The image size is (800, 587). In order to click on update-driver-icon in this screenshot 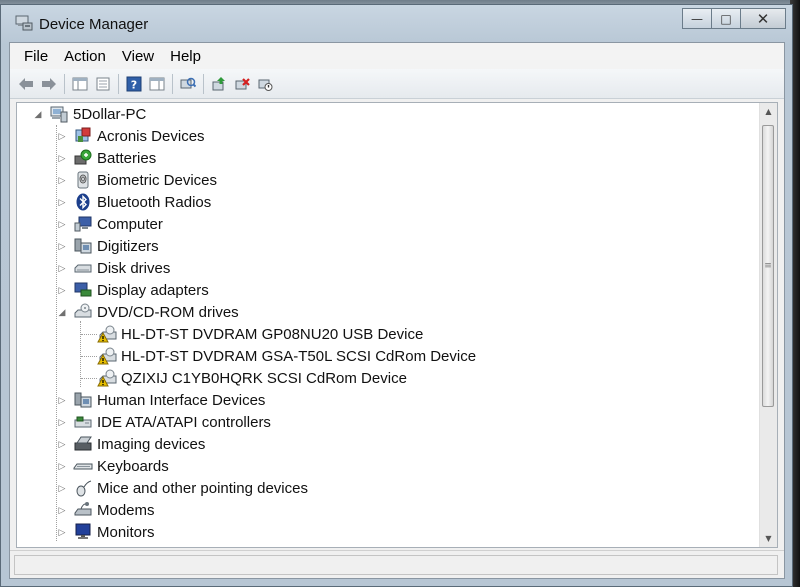, I will do `click(218, 83)`.